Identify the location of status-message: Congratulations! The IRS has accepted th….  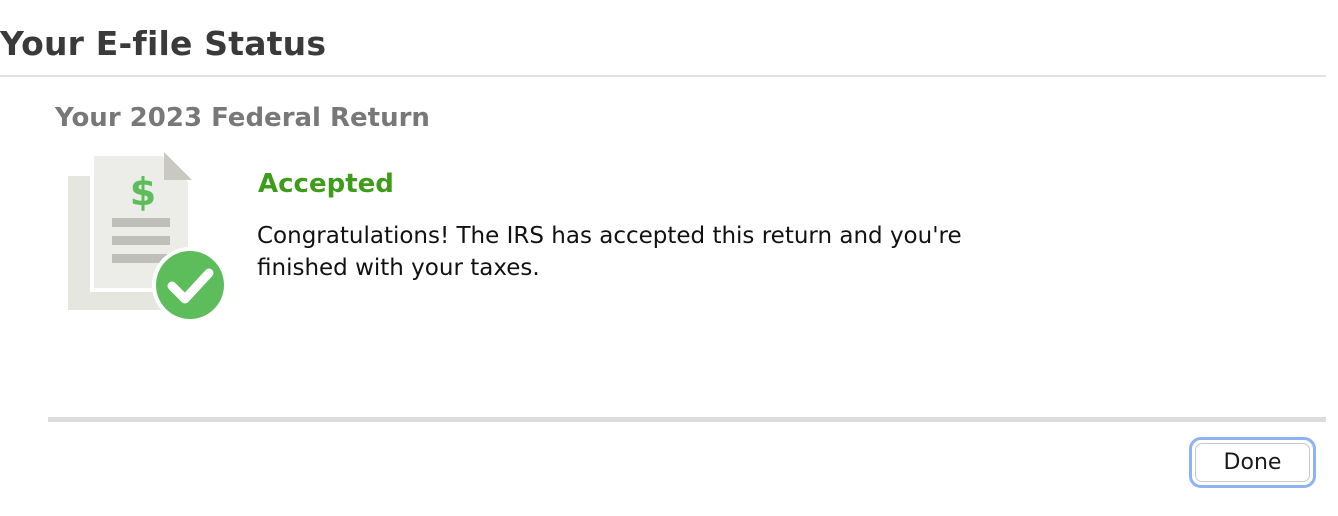
(609, 252).